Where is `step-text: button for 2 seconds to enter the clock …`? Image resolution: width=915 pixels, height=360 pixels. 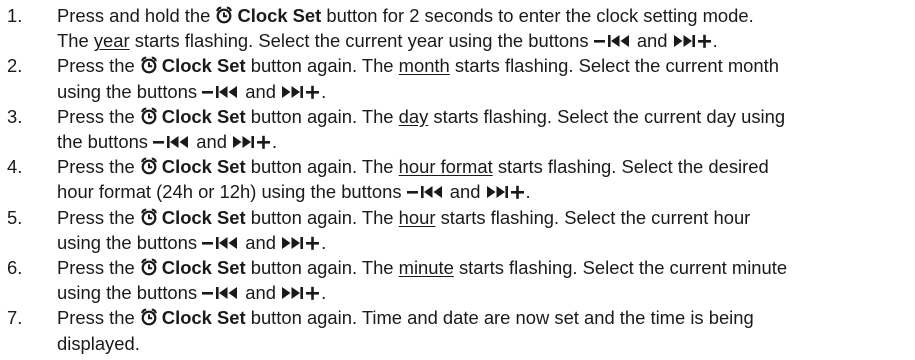 step-text: button for 2 seconds to enter the clock … is located at coordinates (537, 15).